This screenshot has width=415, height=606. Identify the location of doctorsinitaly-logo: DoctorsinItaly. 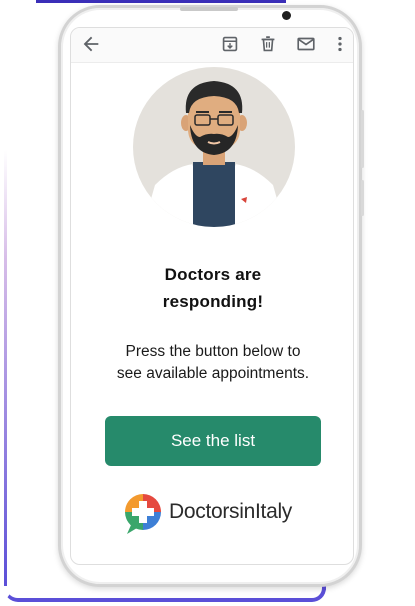
(218, 514).